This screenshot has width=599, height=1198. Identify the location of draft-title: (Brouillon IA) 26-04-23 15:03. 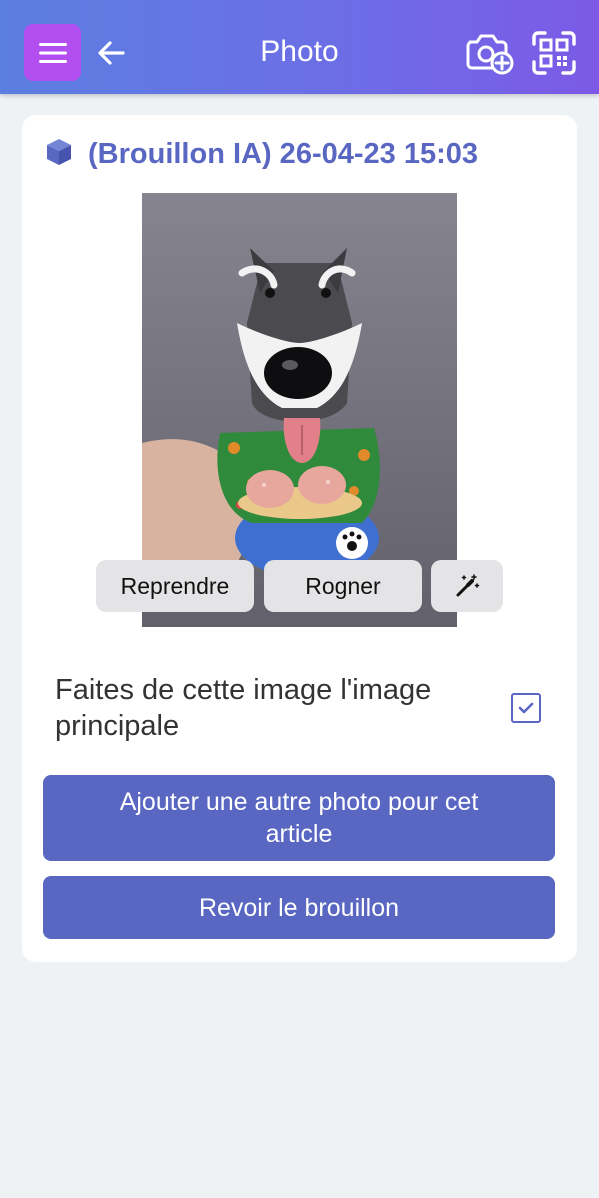
(283, 154).